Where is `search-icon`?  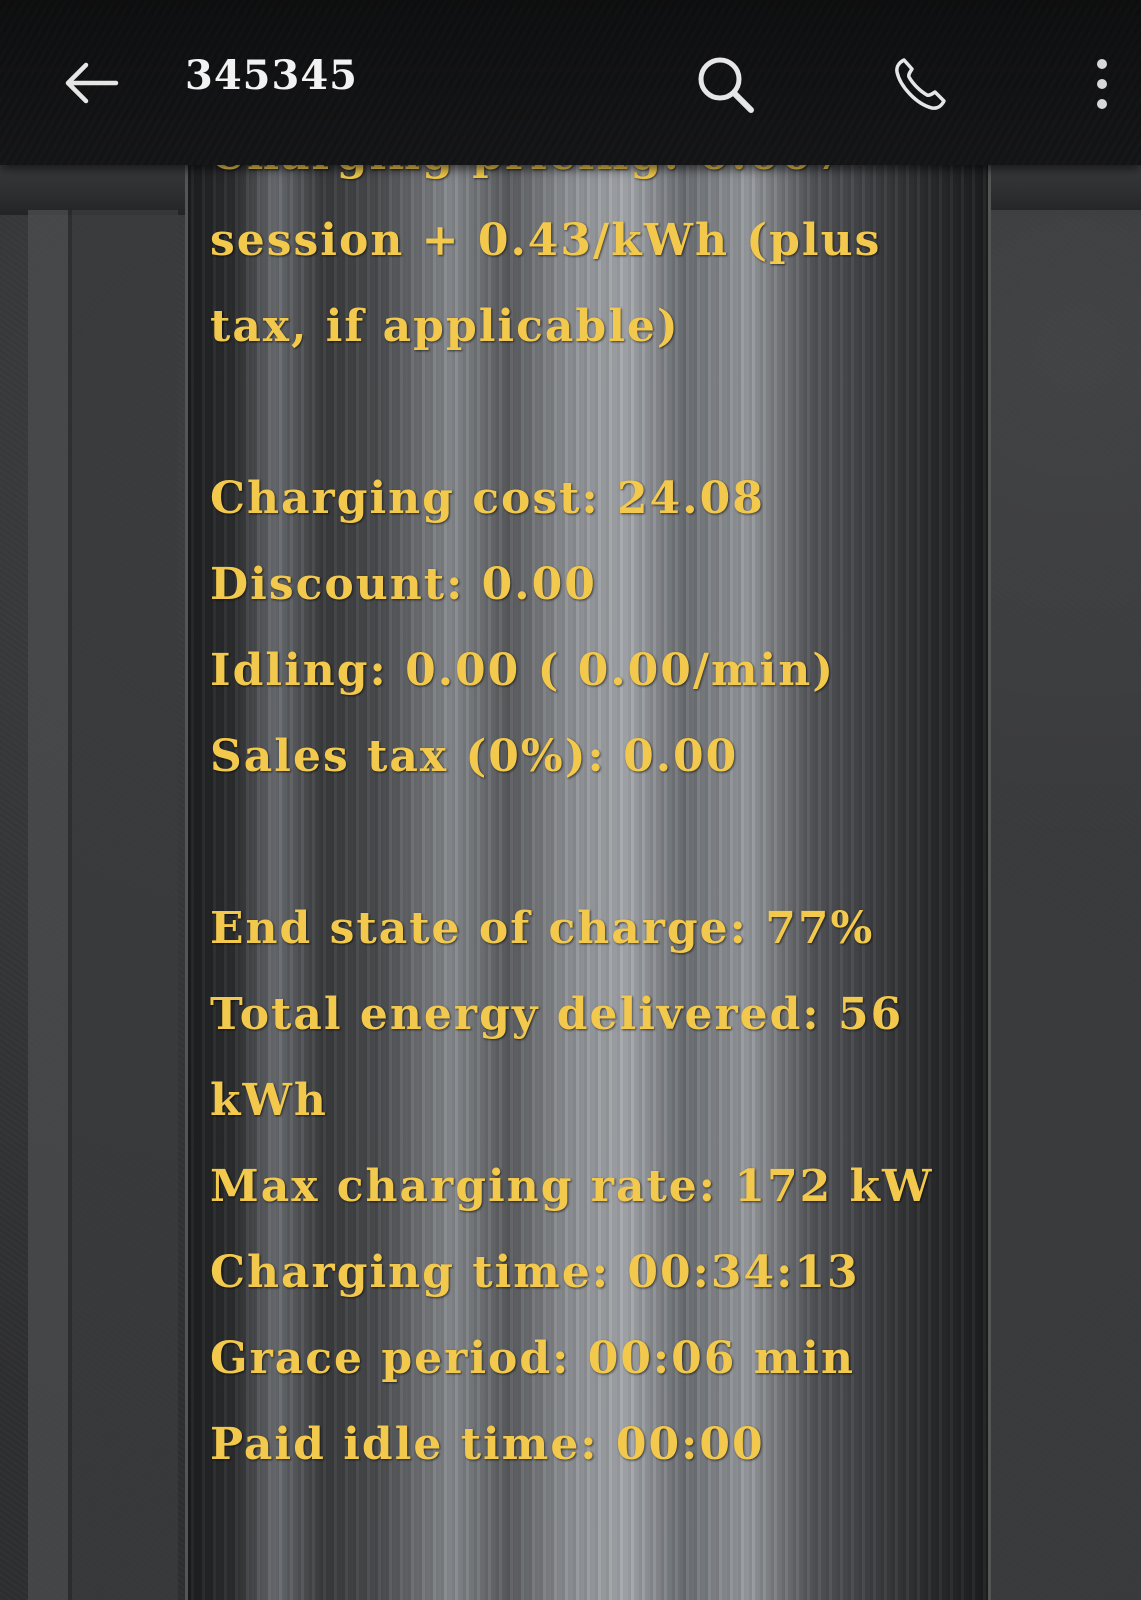 search-icon is located at coordinates (726, 85).